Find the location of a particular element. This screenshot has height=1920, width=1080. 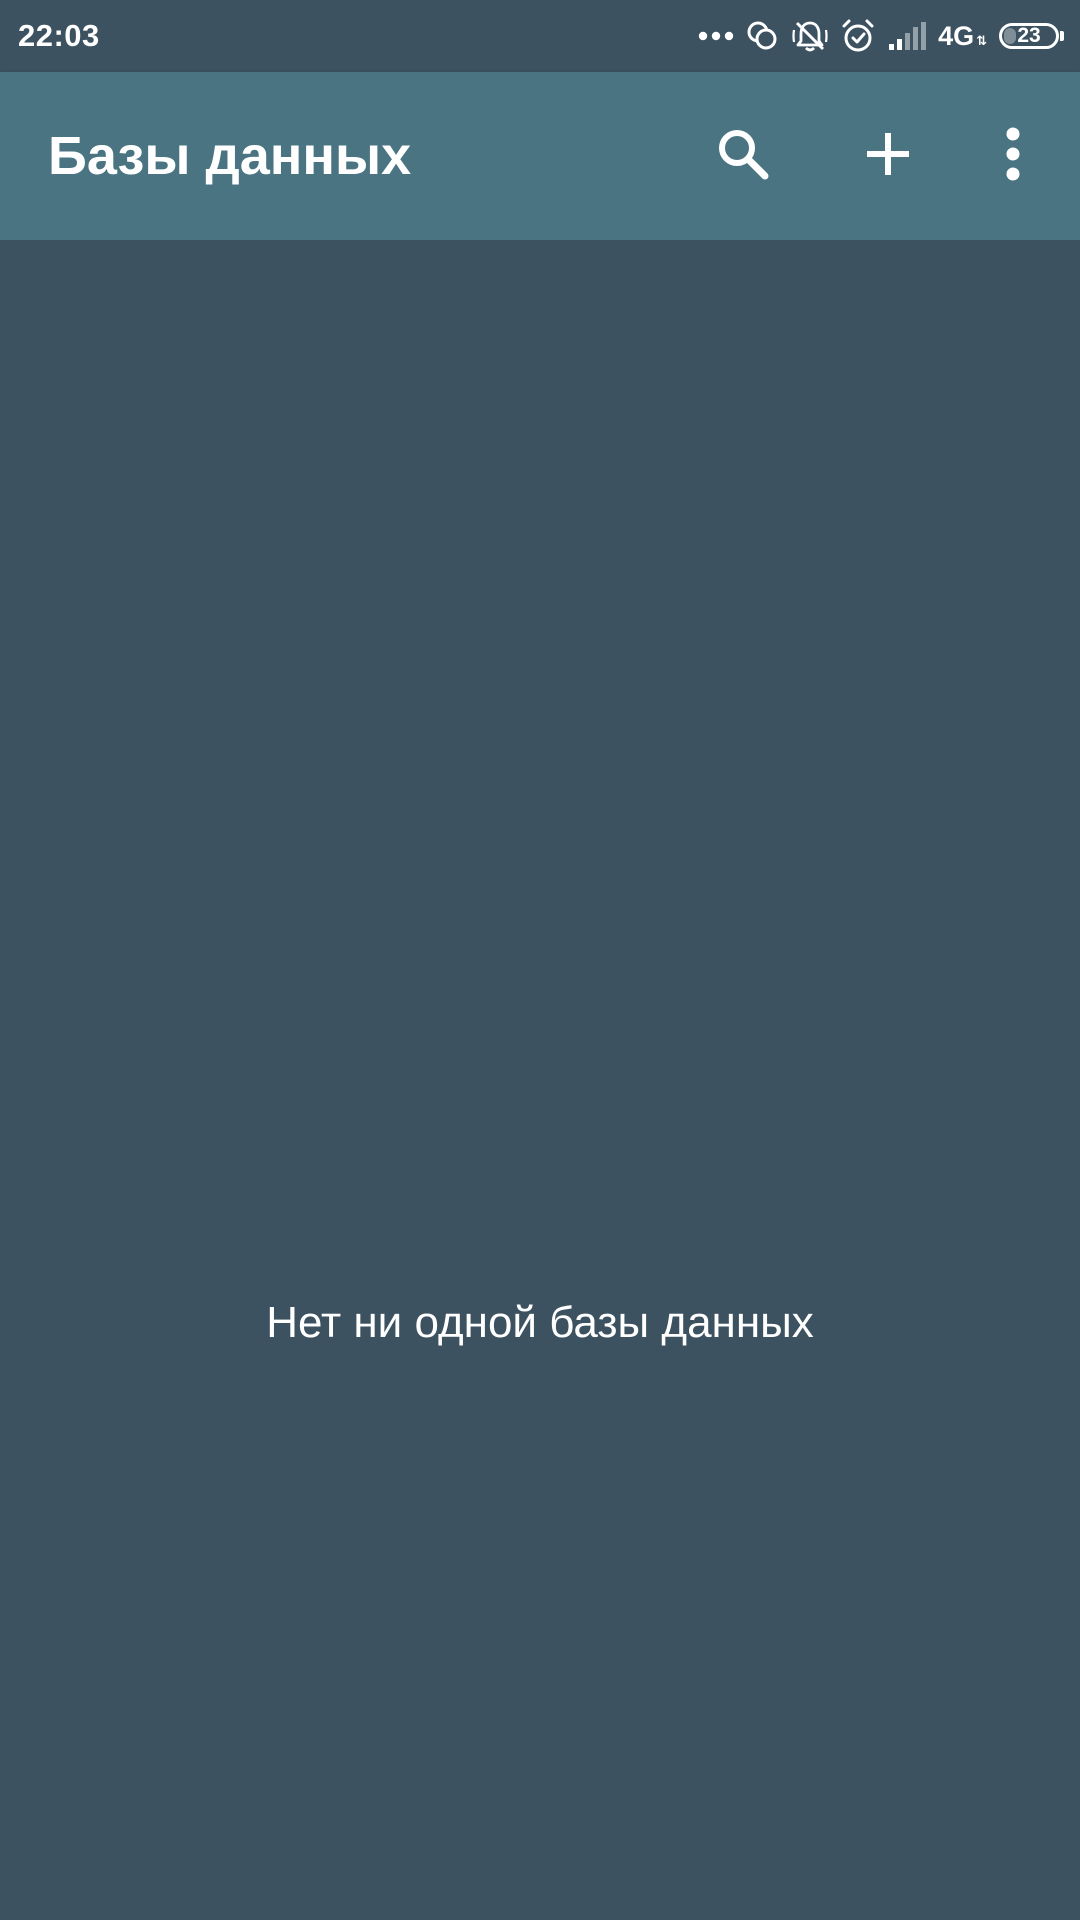

search-button is located at coordinates (743, 156).